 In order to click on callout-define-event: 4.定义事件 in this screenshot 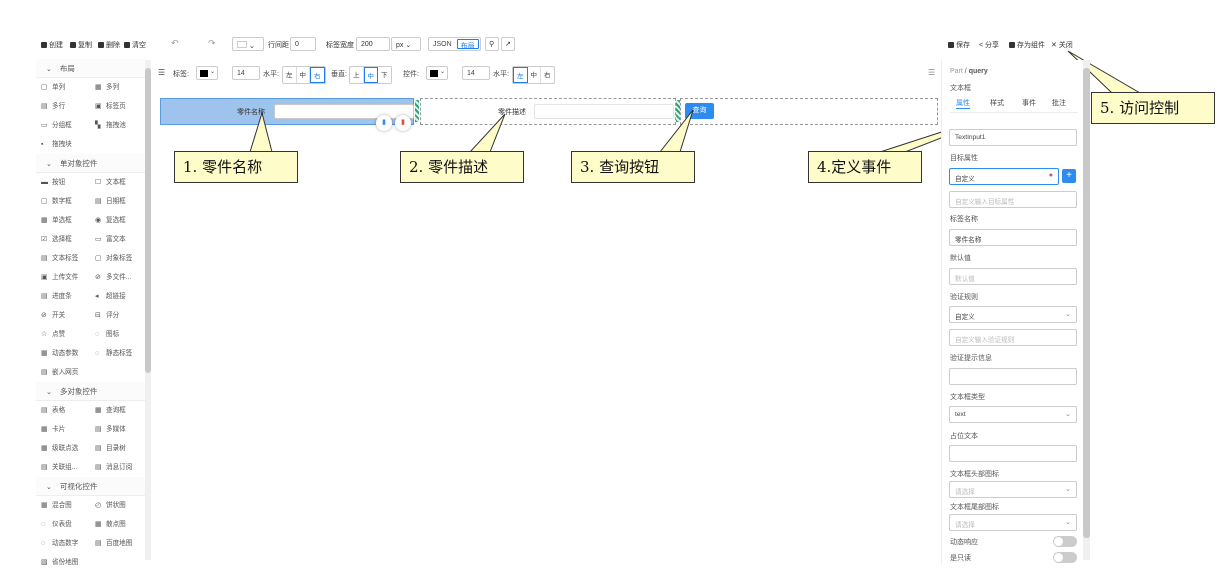, I will do `click(865, 167)`.